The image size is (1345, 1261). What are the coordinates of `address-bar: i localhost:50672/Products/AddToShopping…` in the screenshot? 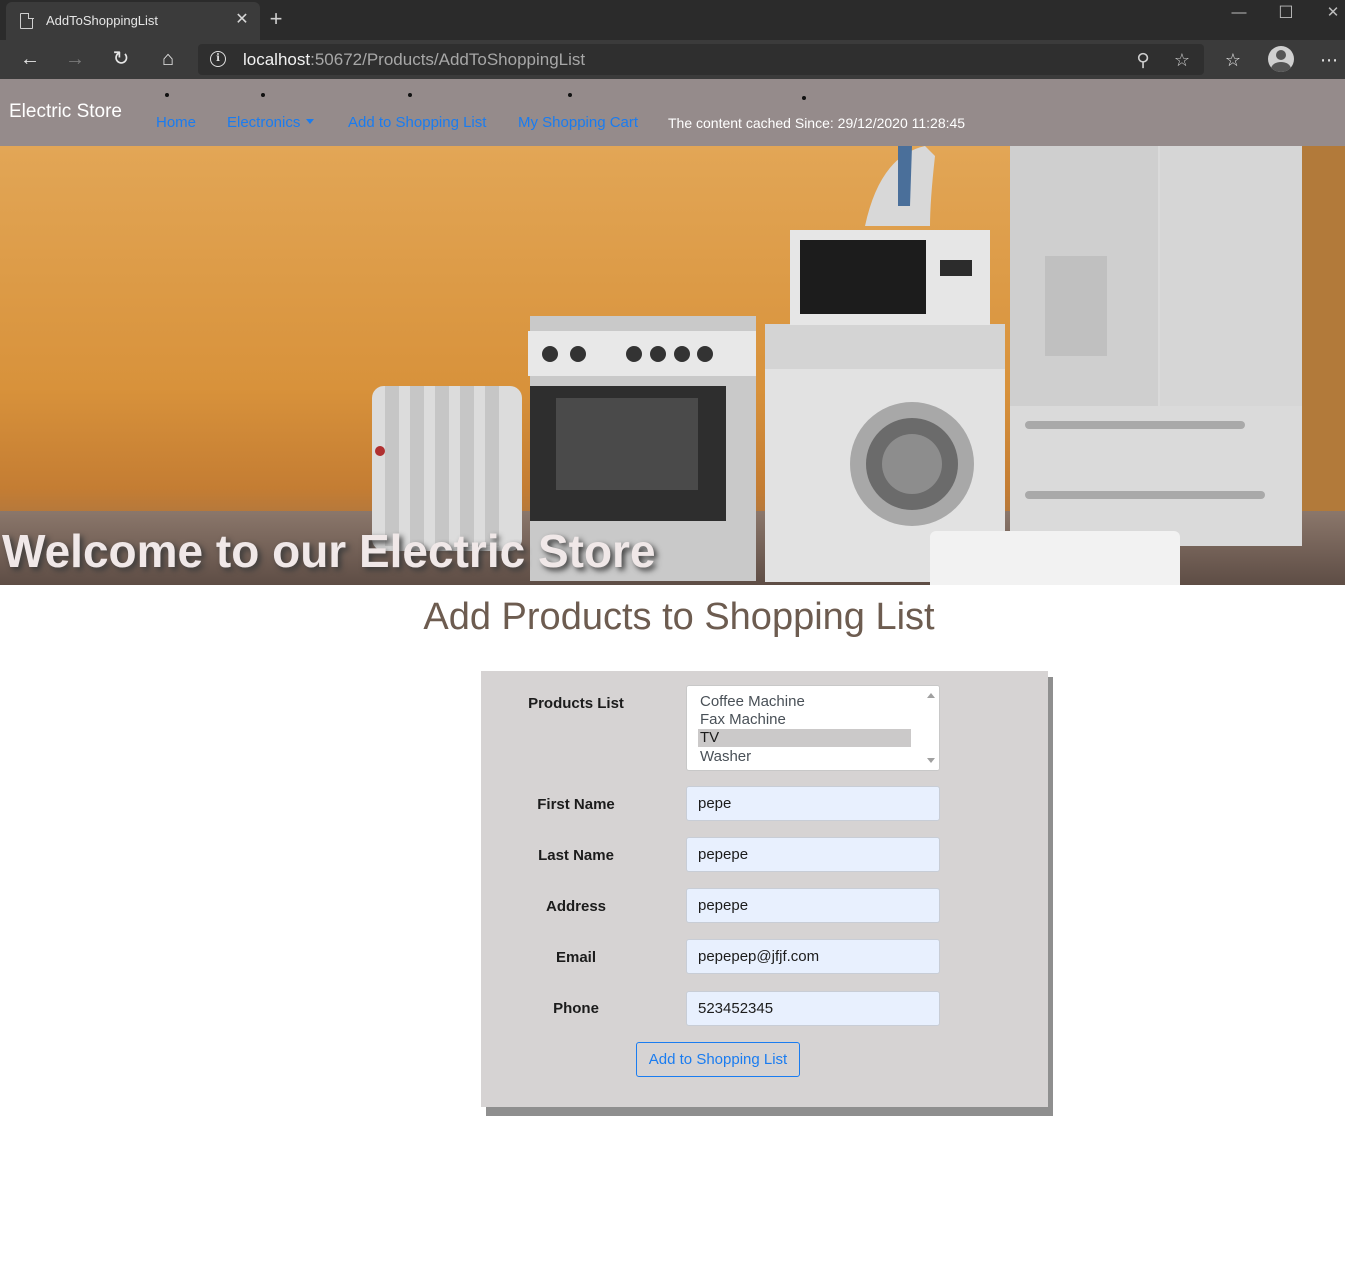 It's located at (701, 59).